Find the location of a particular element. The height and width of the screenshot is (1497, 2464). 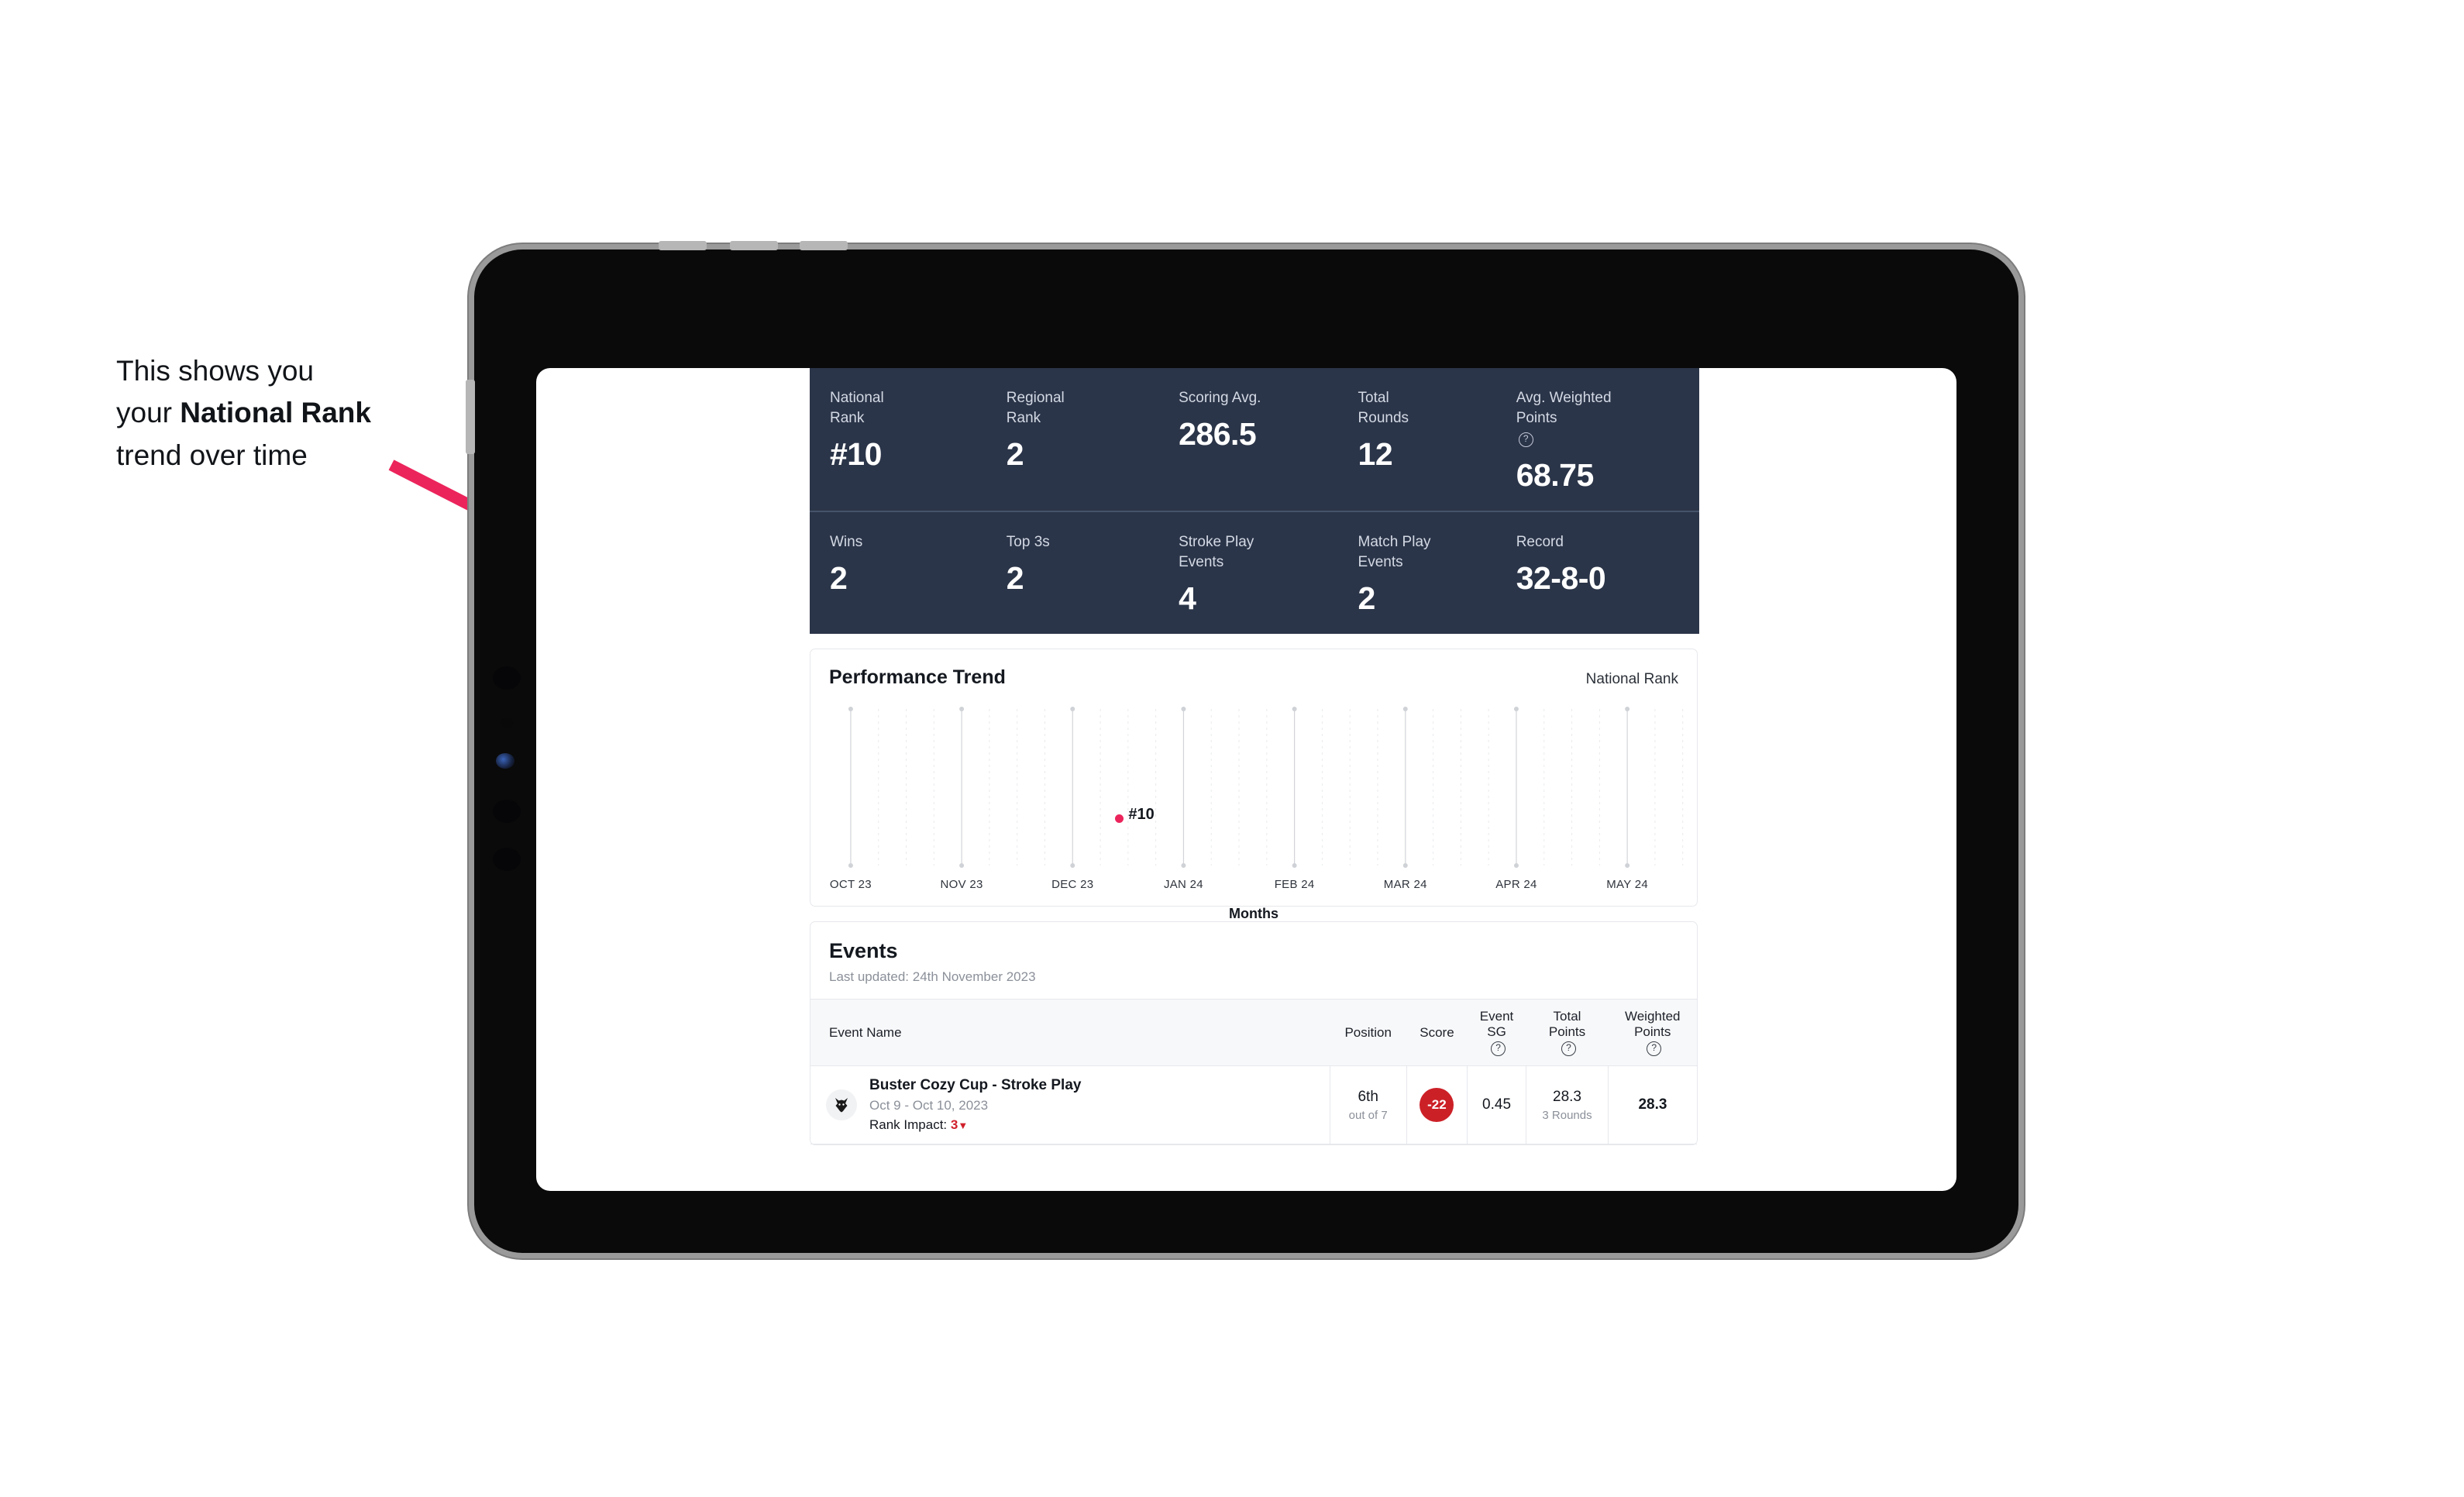

event-sg-value: 0.45 is located at coordinates (1497, 1104).